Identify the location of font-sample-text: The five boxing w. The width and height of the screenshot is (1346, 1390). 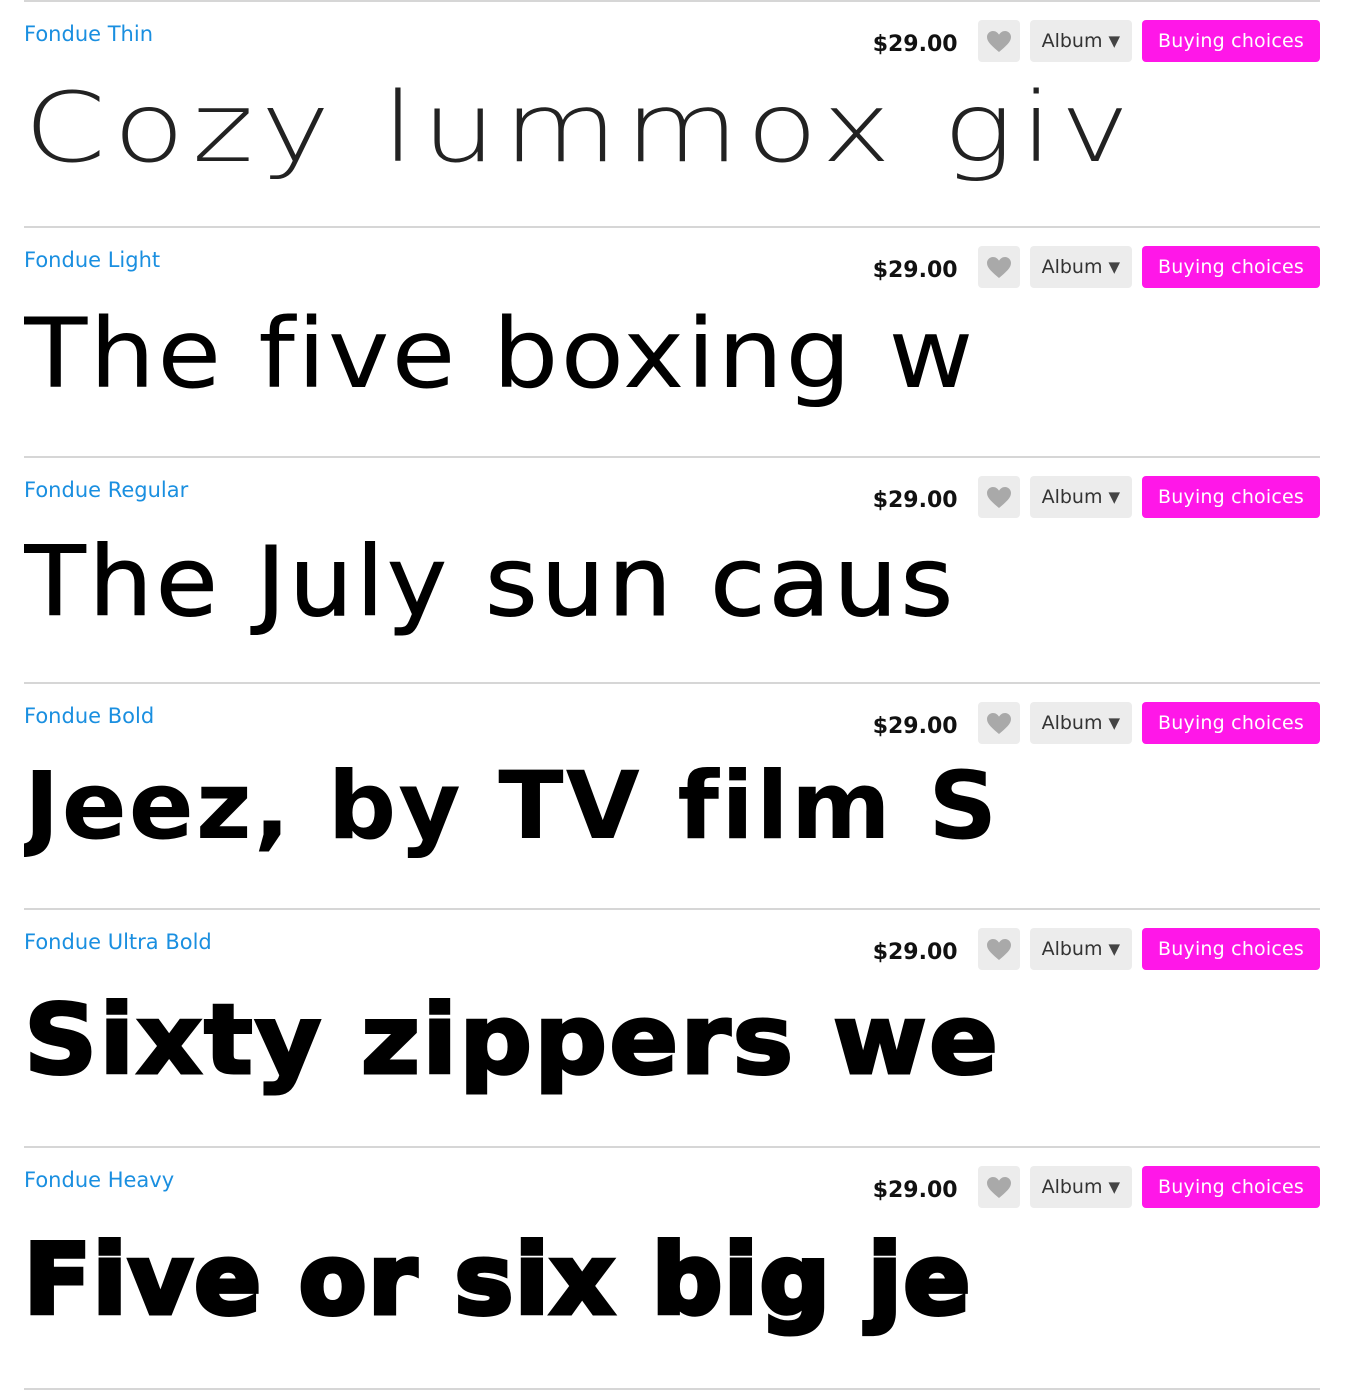
(500, 354).